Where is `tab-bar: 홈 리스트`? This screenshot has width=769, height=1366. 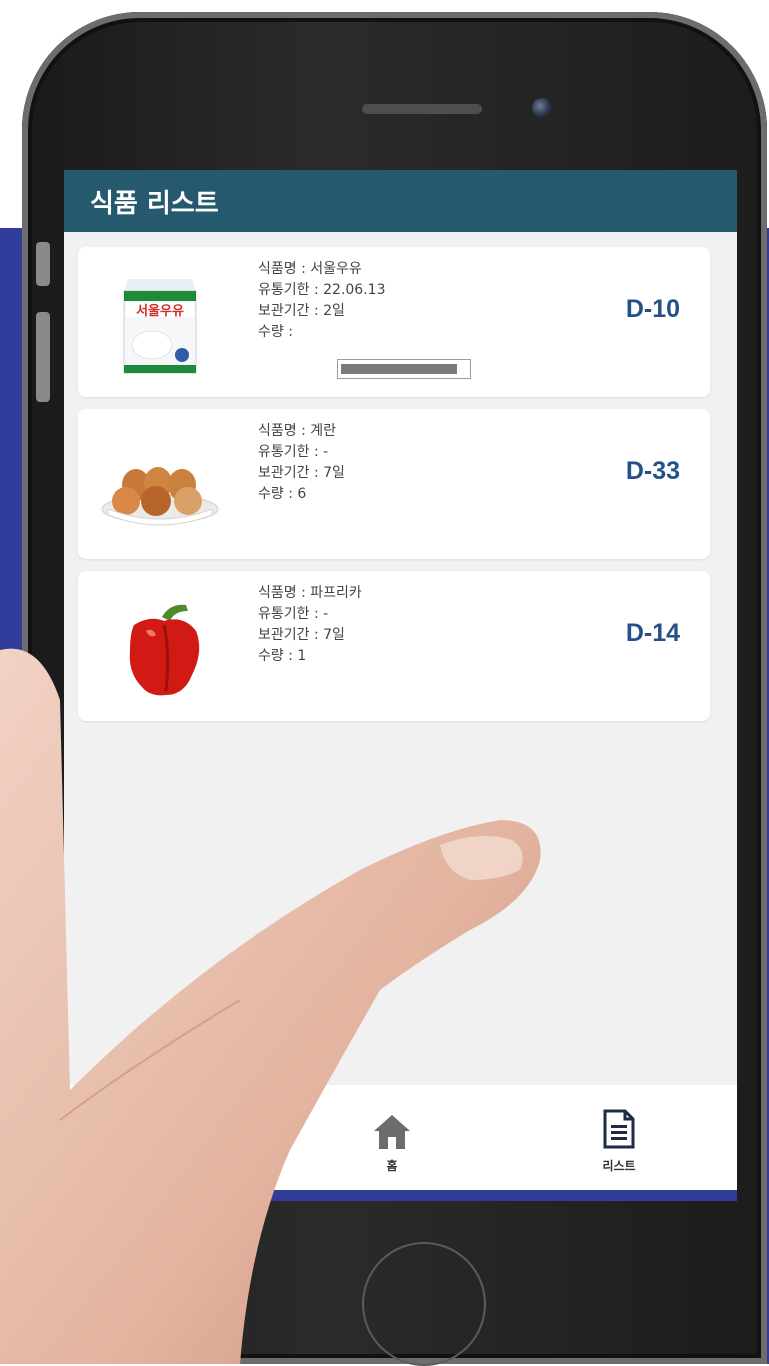 tab-bar: 홈 리스트 is located at coordinates (400, 1140).